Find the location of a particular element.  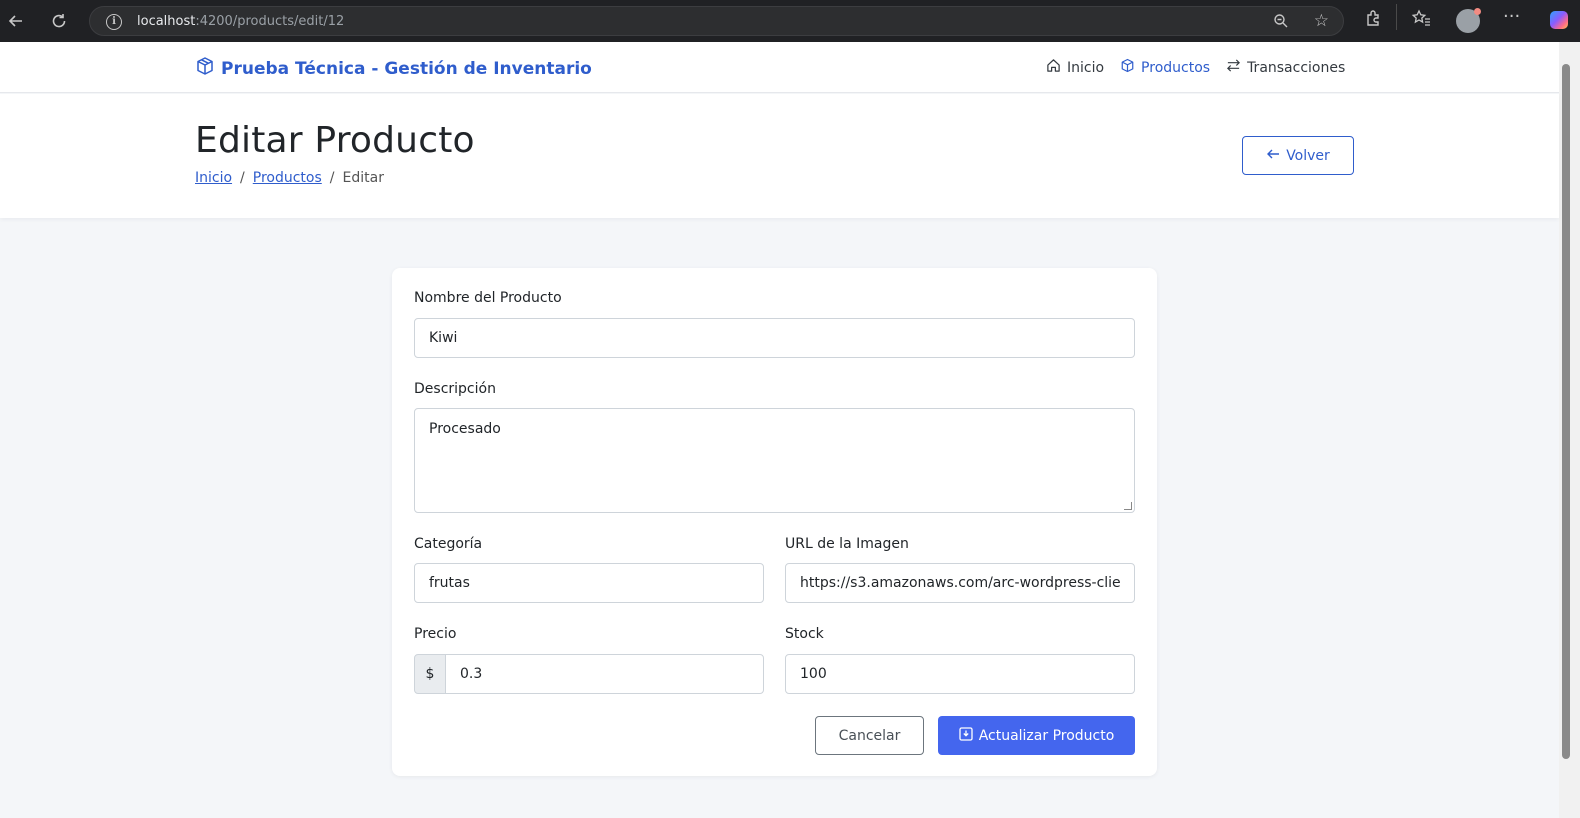

breadcrumb-productos: Productos is located at coordinates (287, 178).